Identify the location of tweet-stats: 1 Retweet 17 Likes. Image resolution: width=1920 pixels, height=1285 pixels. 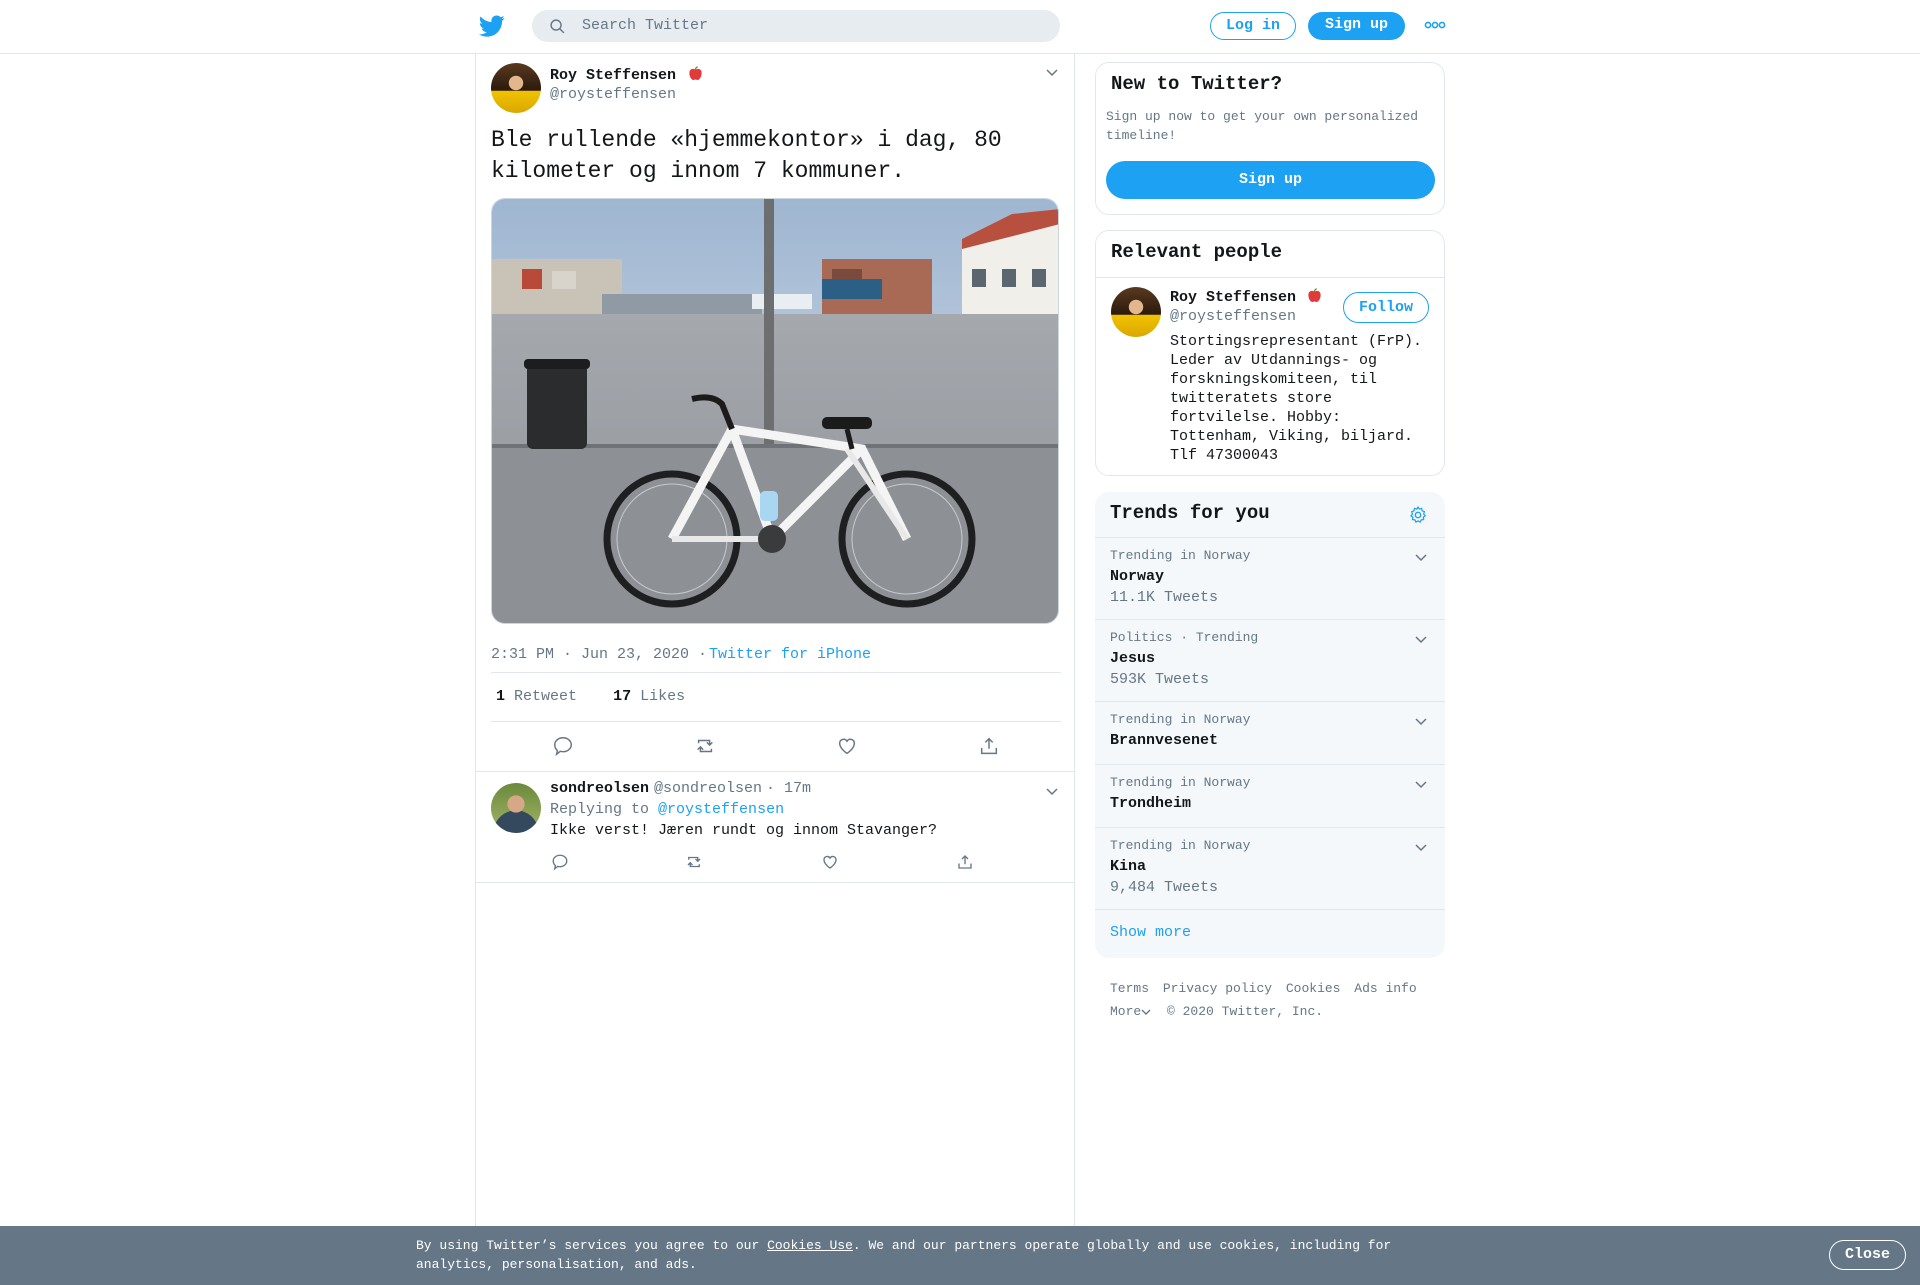
(590, 696).